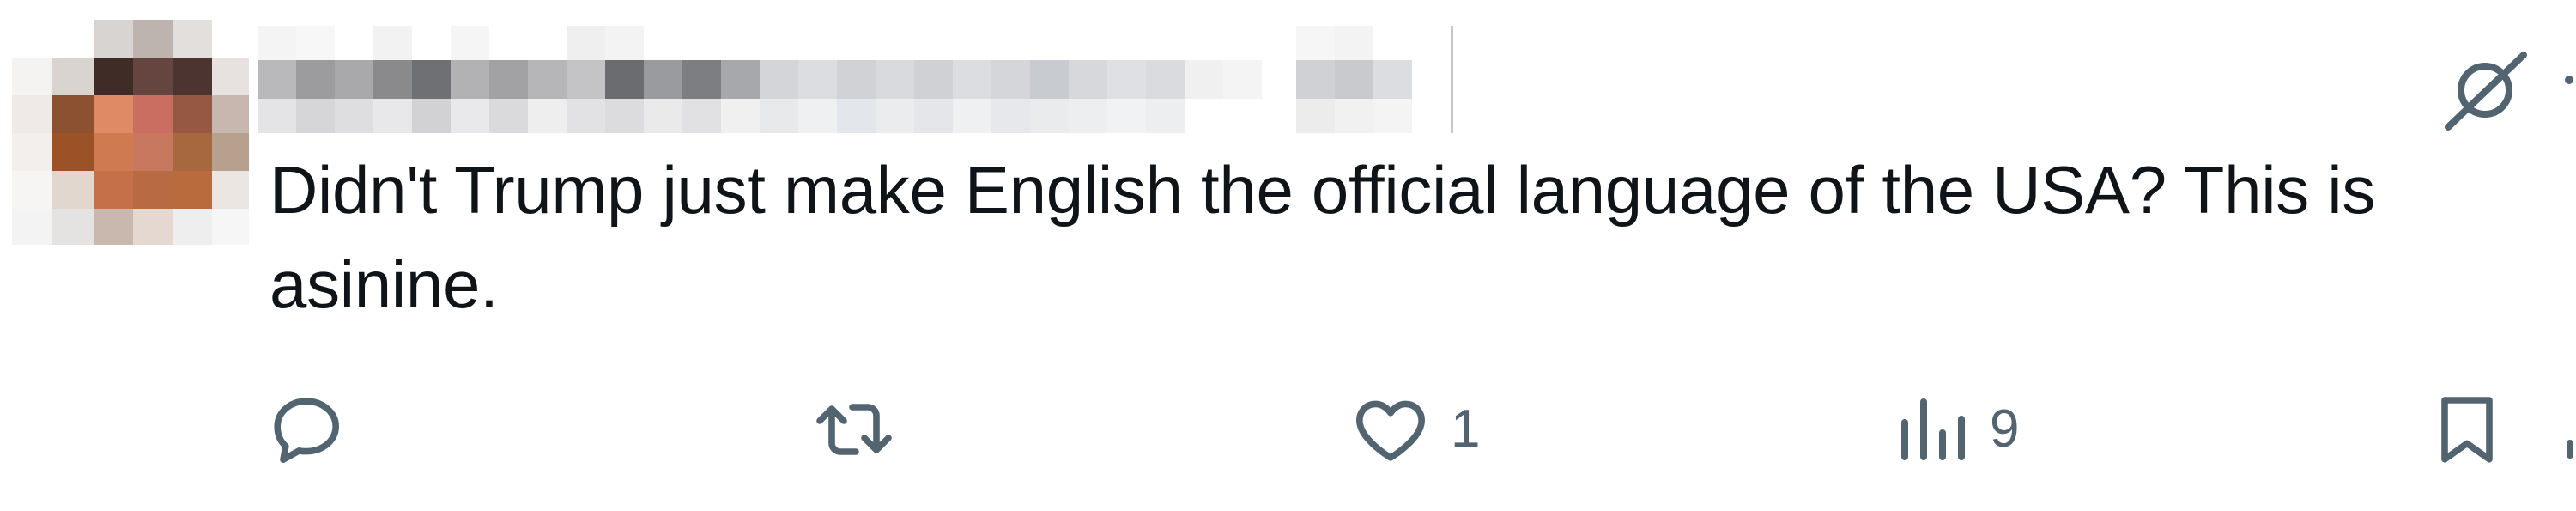 Image resolution: width=2576 pixels, height=511 pixels. I want to click on like-button: 1, so click(1414, 429).